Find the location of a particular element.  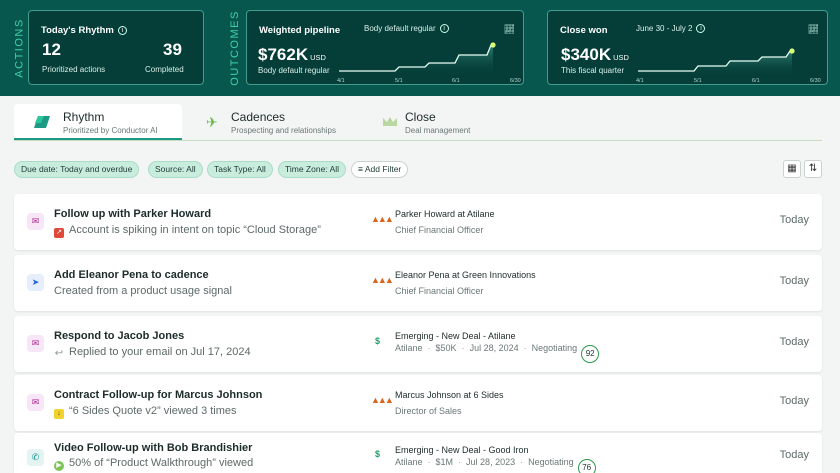

pipeline-tick-3: 6/30 is located at coordinates (515, 81).